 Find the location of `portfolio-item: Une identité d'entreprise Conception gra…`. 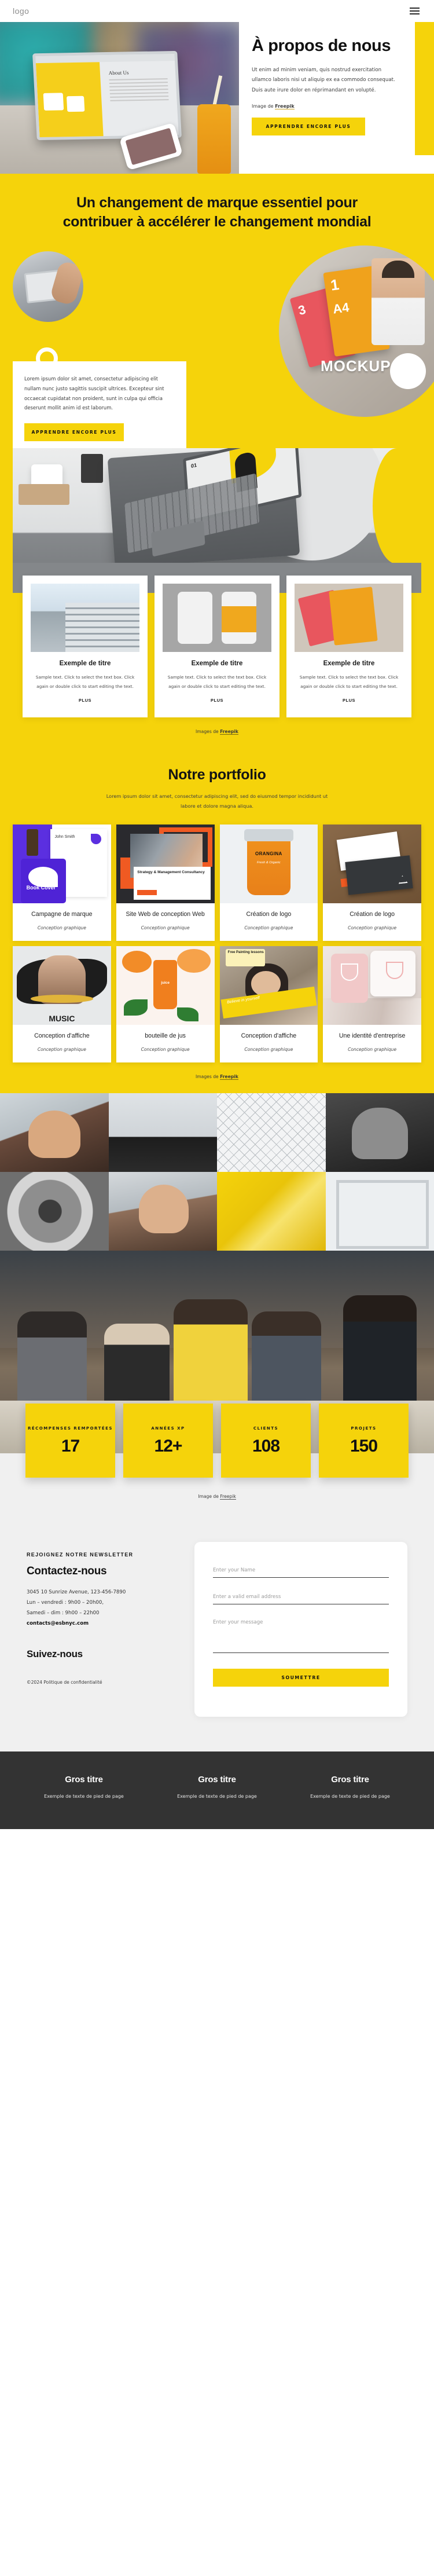

portfolio-item: Une identité d'entreprise Conception gra… is located at coordinates (372, 1004).